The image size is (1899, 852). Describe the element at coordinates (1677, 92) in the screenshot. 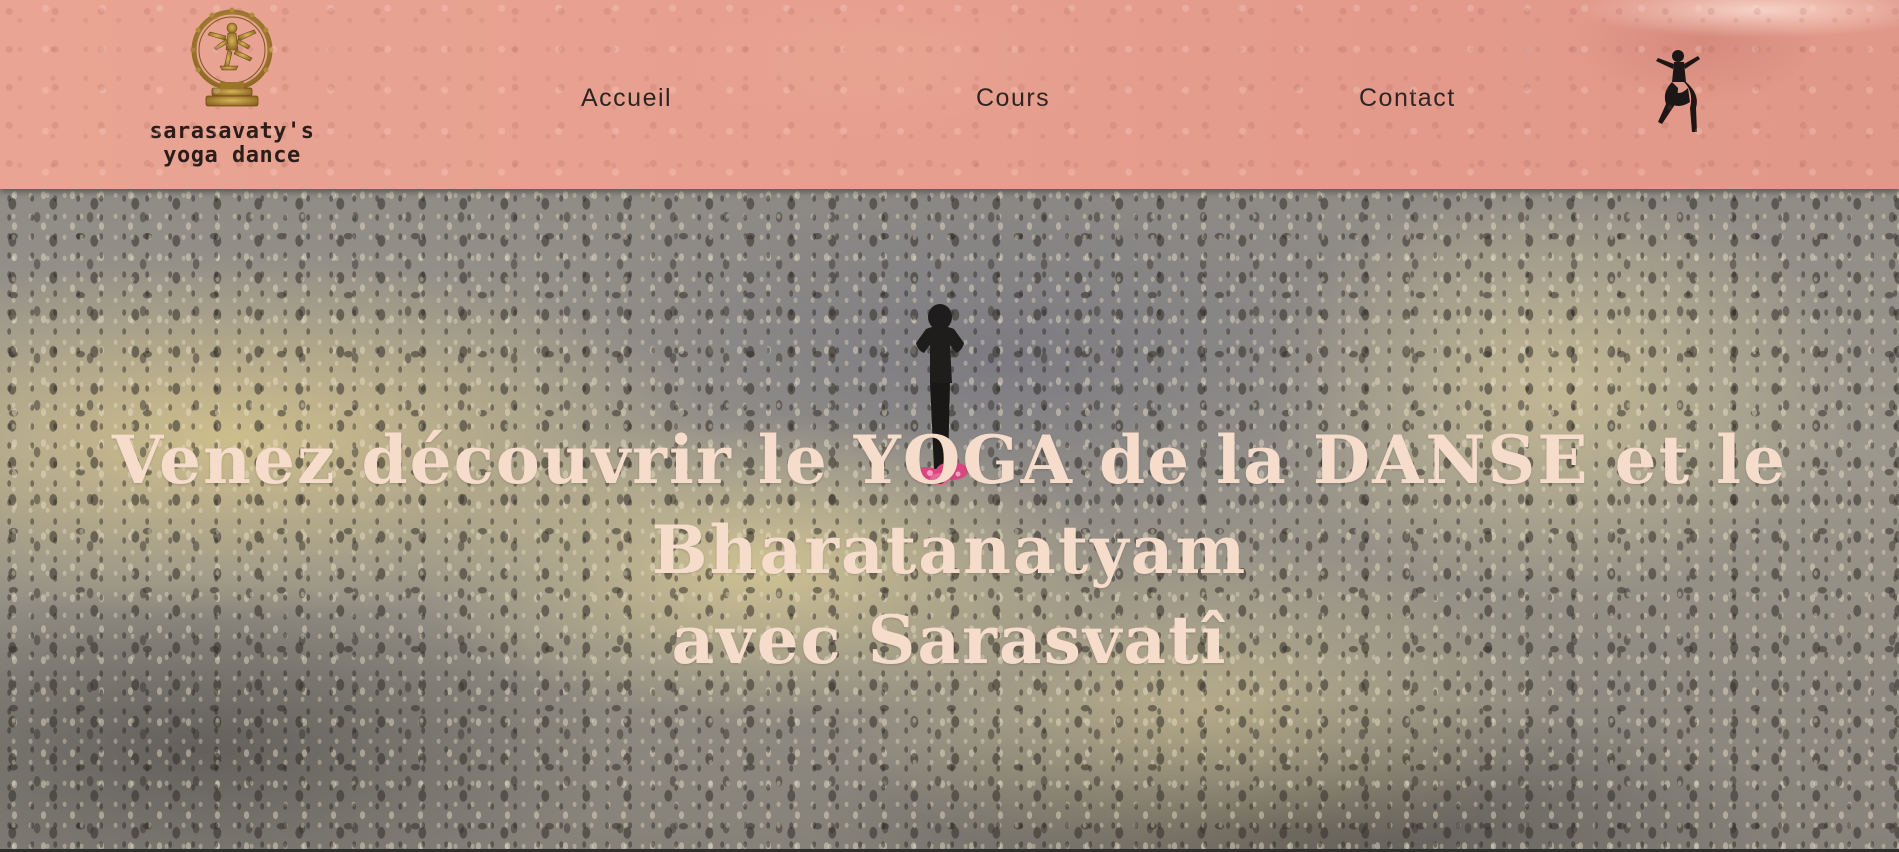

I see `dancer-silhouette-icon` at that location.